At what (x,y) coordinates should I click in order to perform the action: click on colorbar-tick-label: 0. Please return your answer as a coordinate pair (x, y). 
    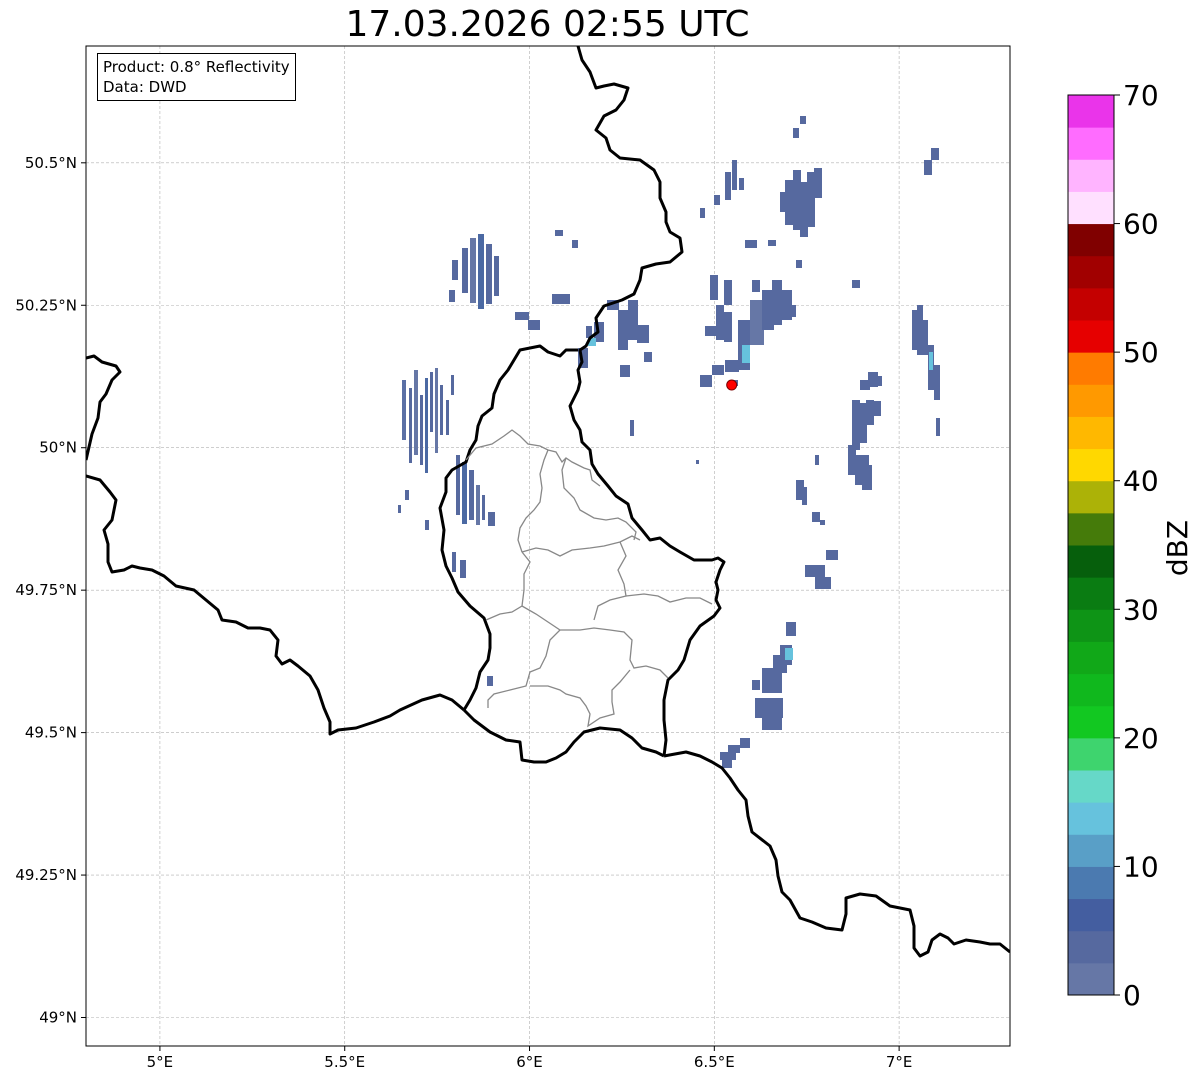
    Looking at the image, I should click on (1132, 995).